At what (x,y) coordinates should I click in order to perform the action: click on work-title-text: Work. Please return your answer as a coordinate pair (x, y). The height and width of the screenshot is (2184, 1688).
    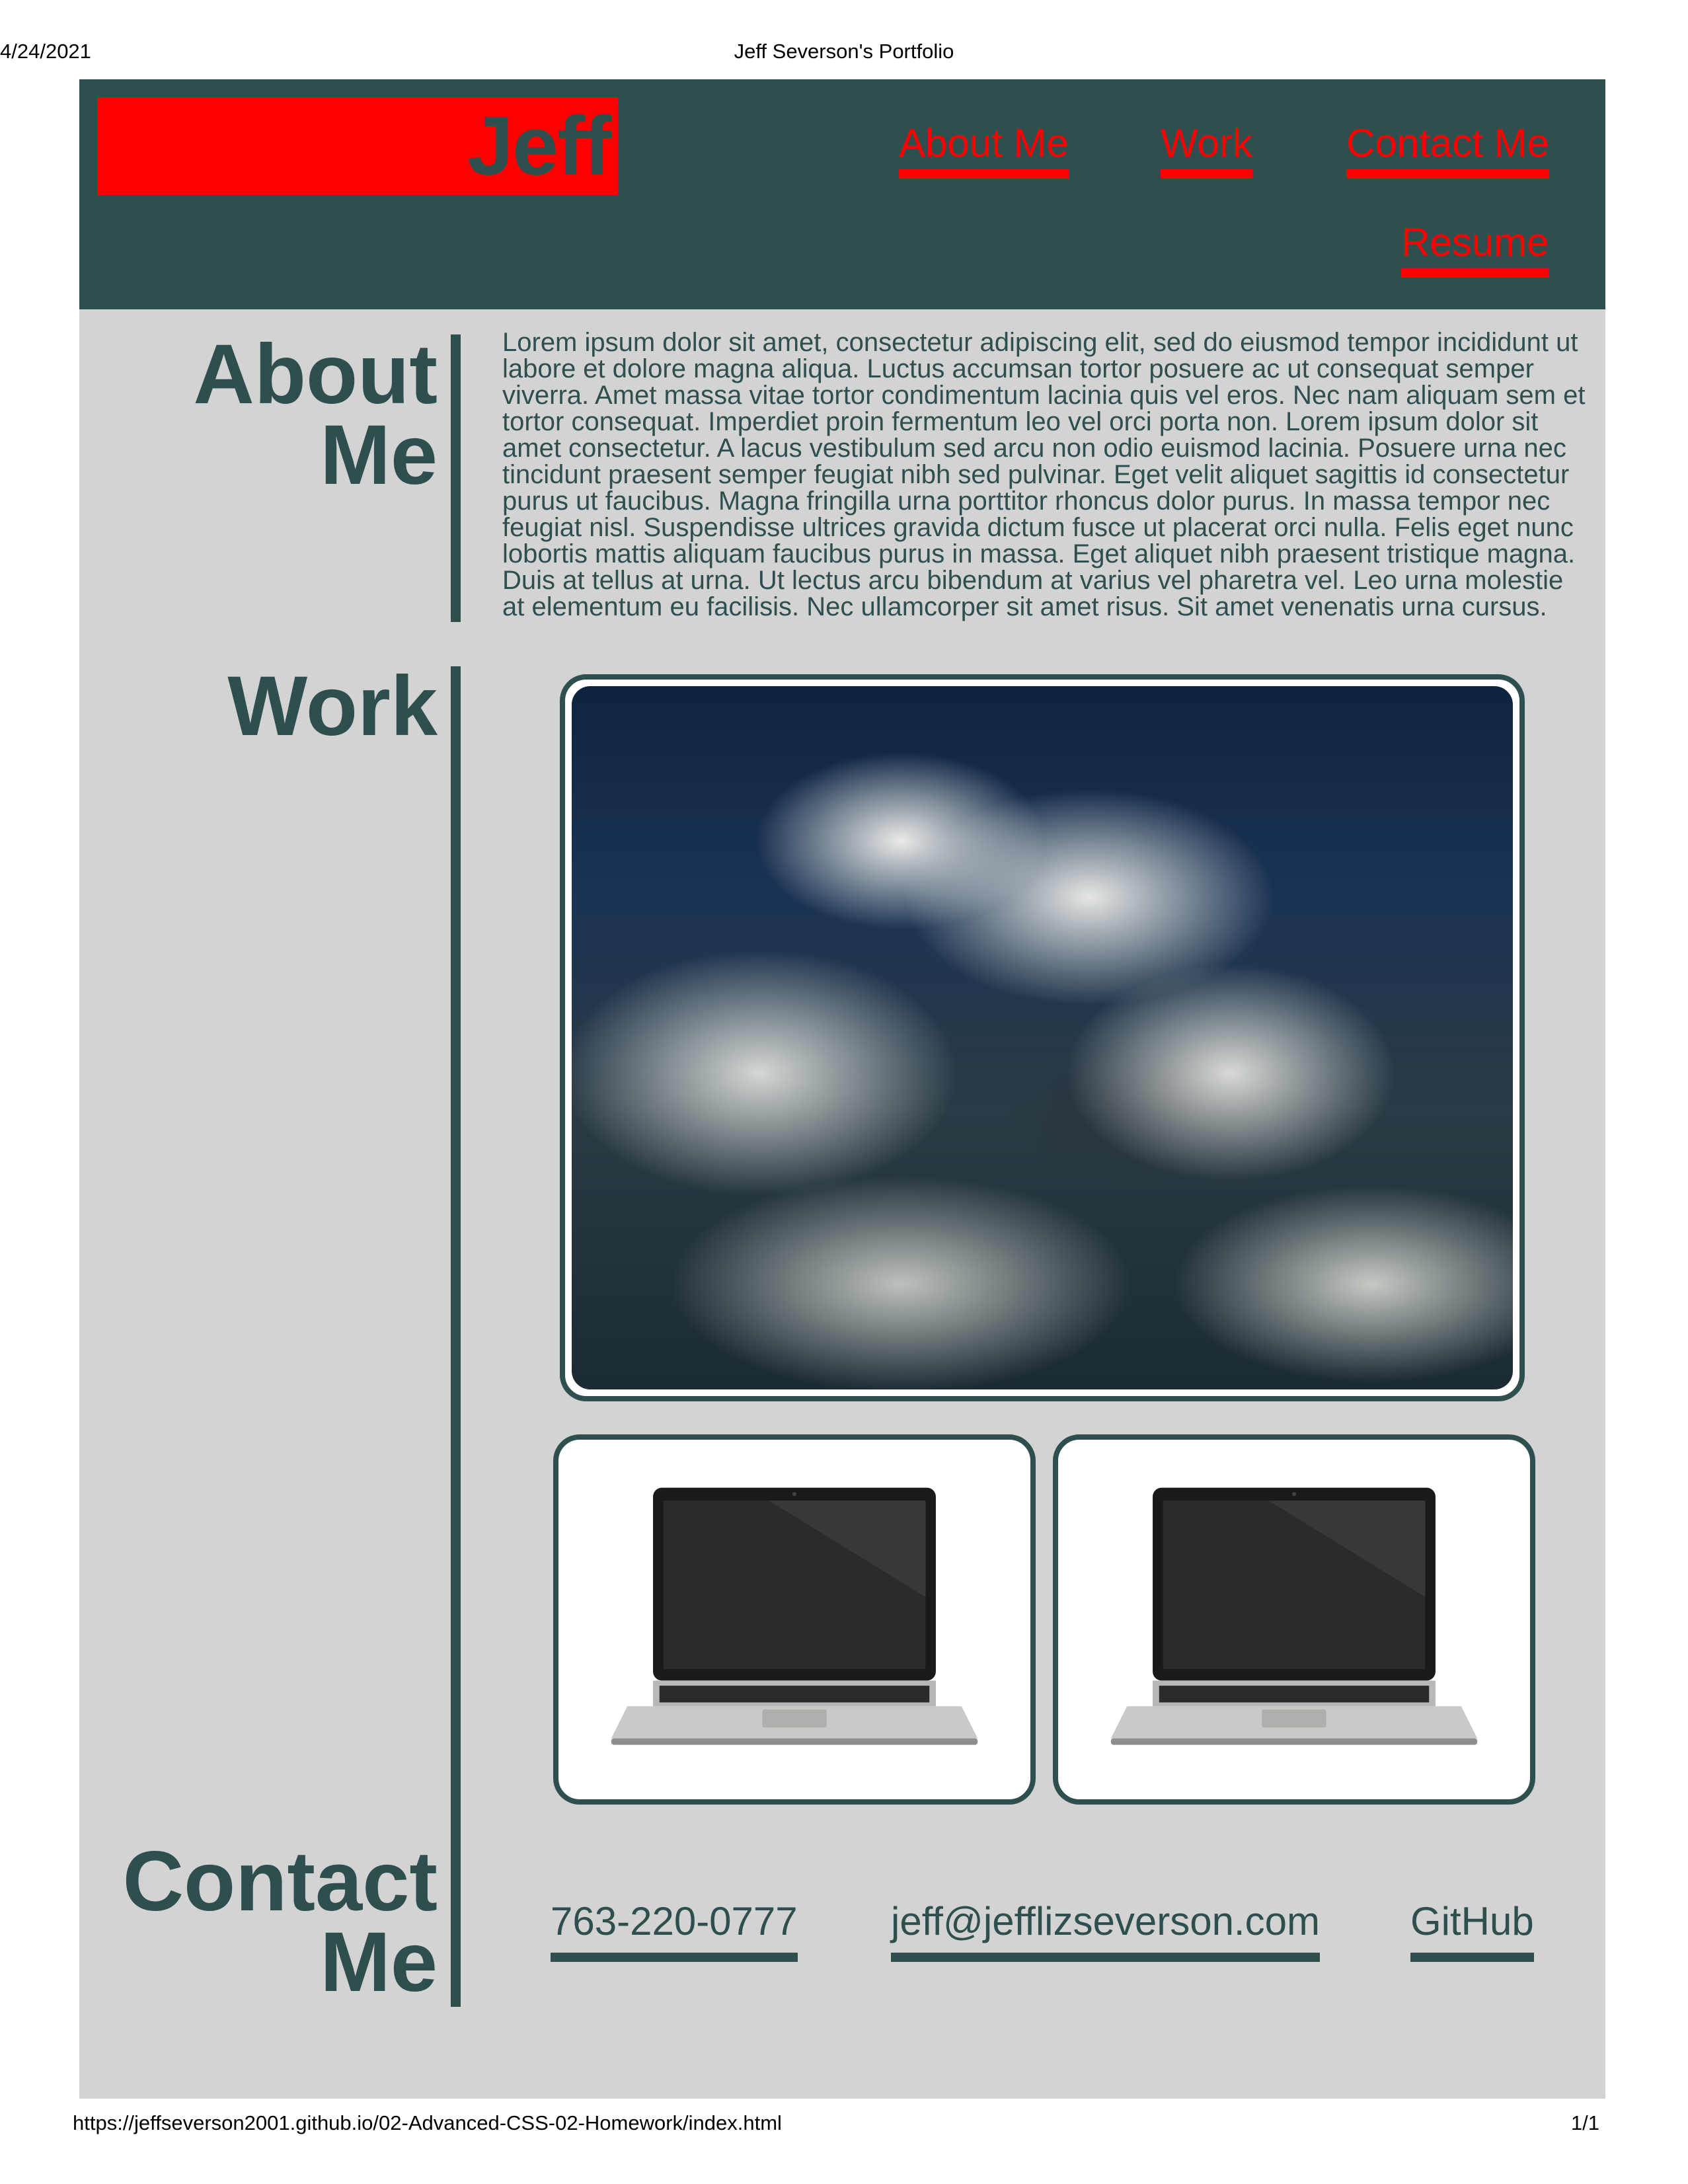
    Looking at the image, I should click on (332, 707).